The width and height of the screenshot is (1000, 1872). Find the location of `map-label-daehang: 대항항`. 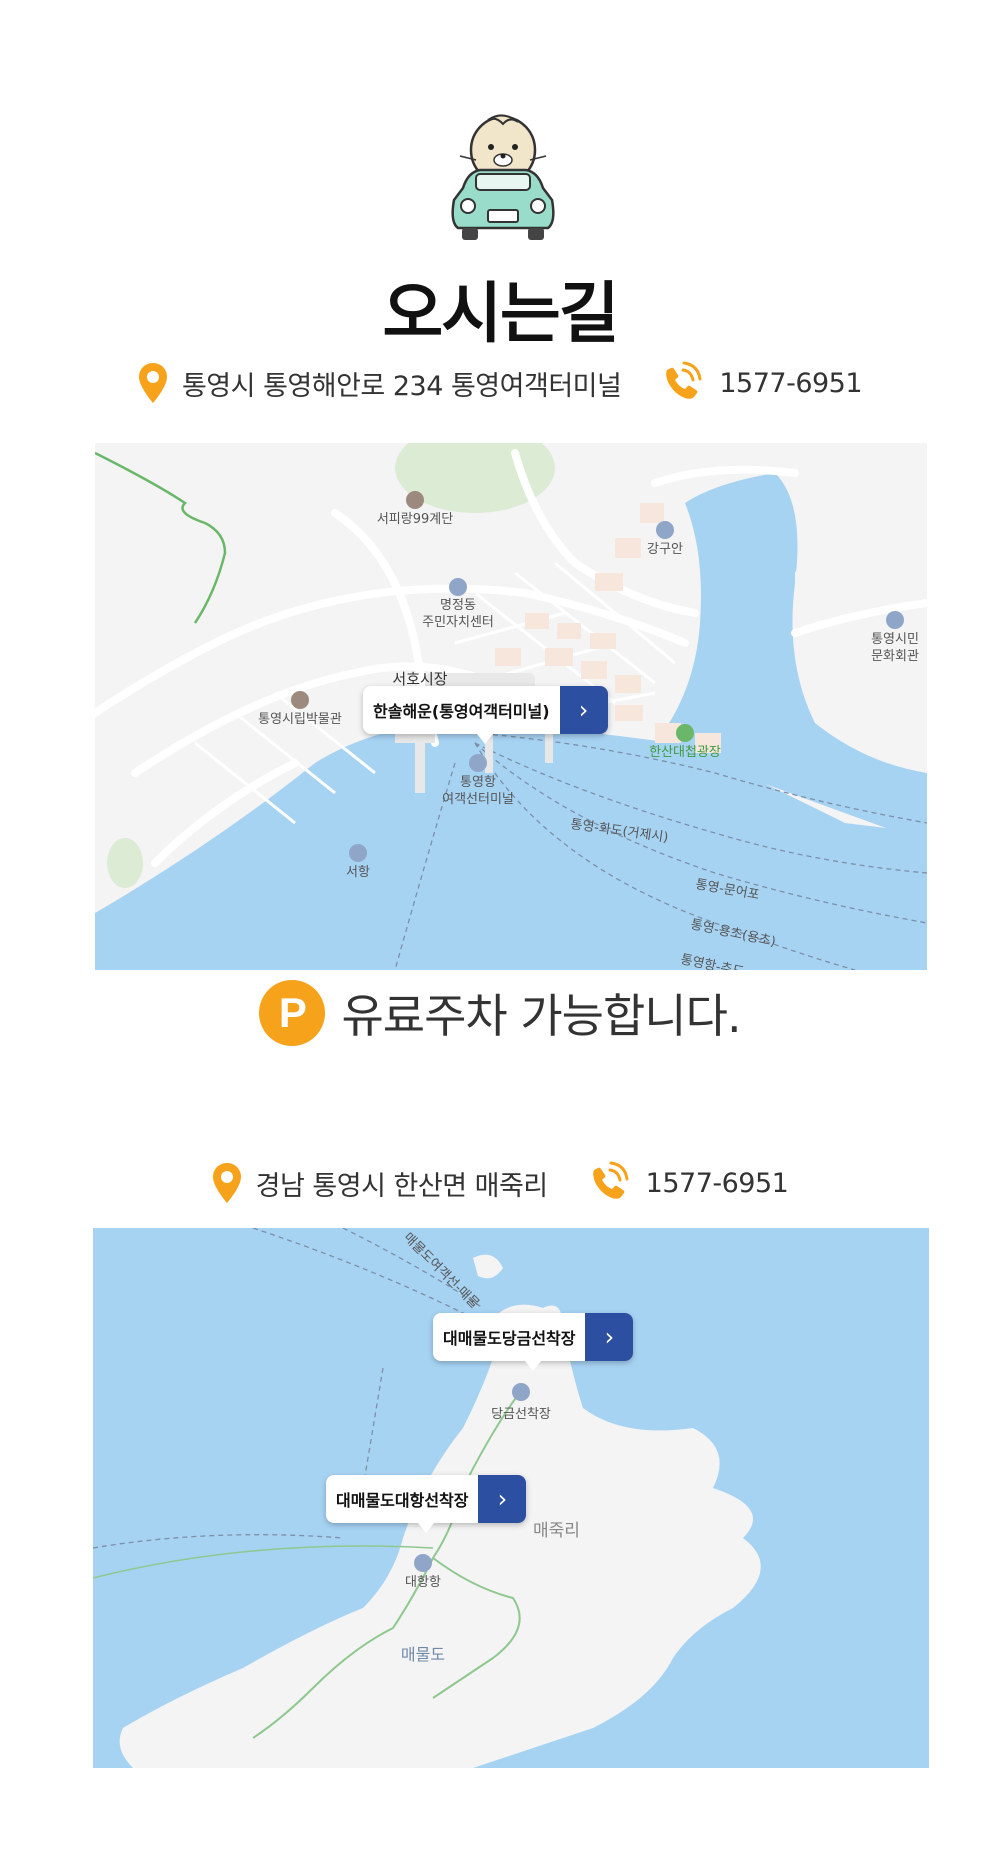

map-label-daehang: 대항항 is located at coordinates (423, 1582).